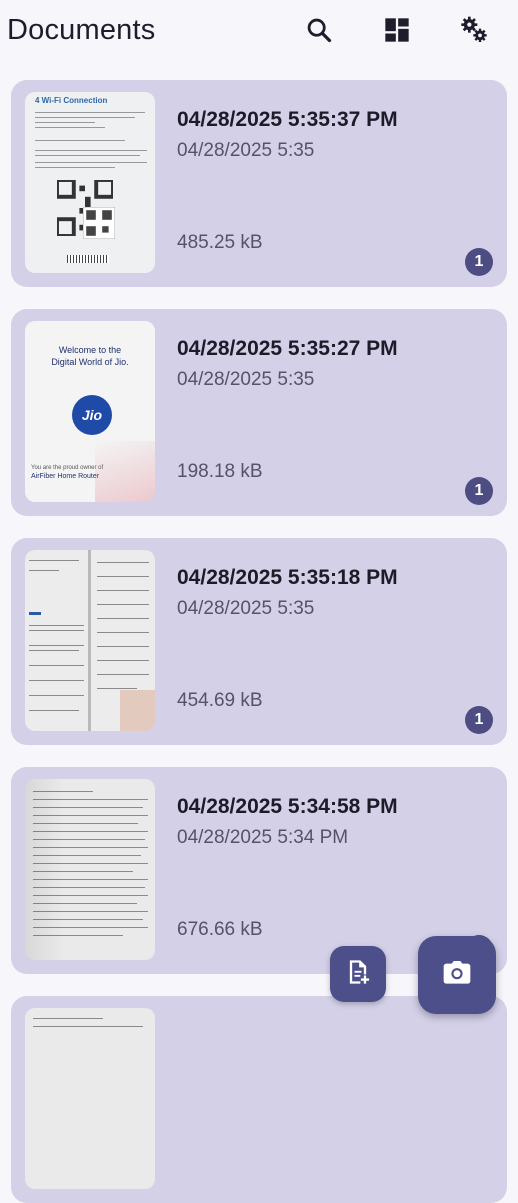  I want to click on thumb-foot-1: You are the proud owner of, so click(67, 468).